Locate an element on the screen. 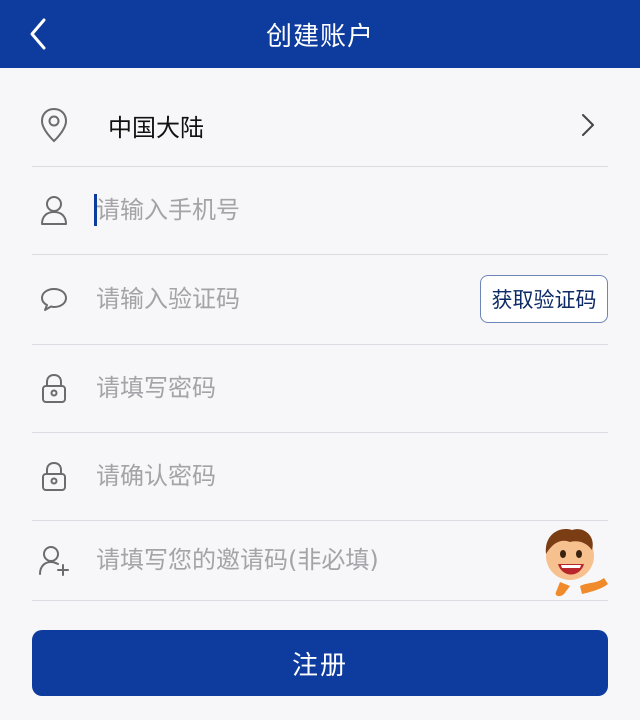  page-title: 创建账户 is located at coordinates (319, 36).